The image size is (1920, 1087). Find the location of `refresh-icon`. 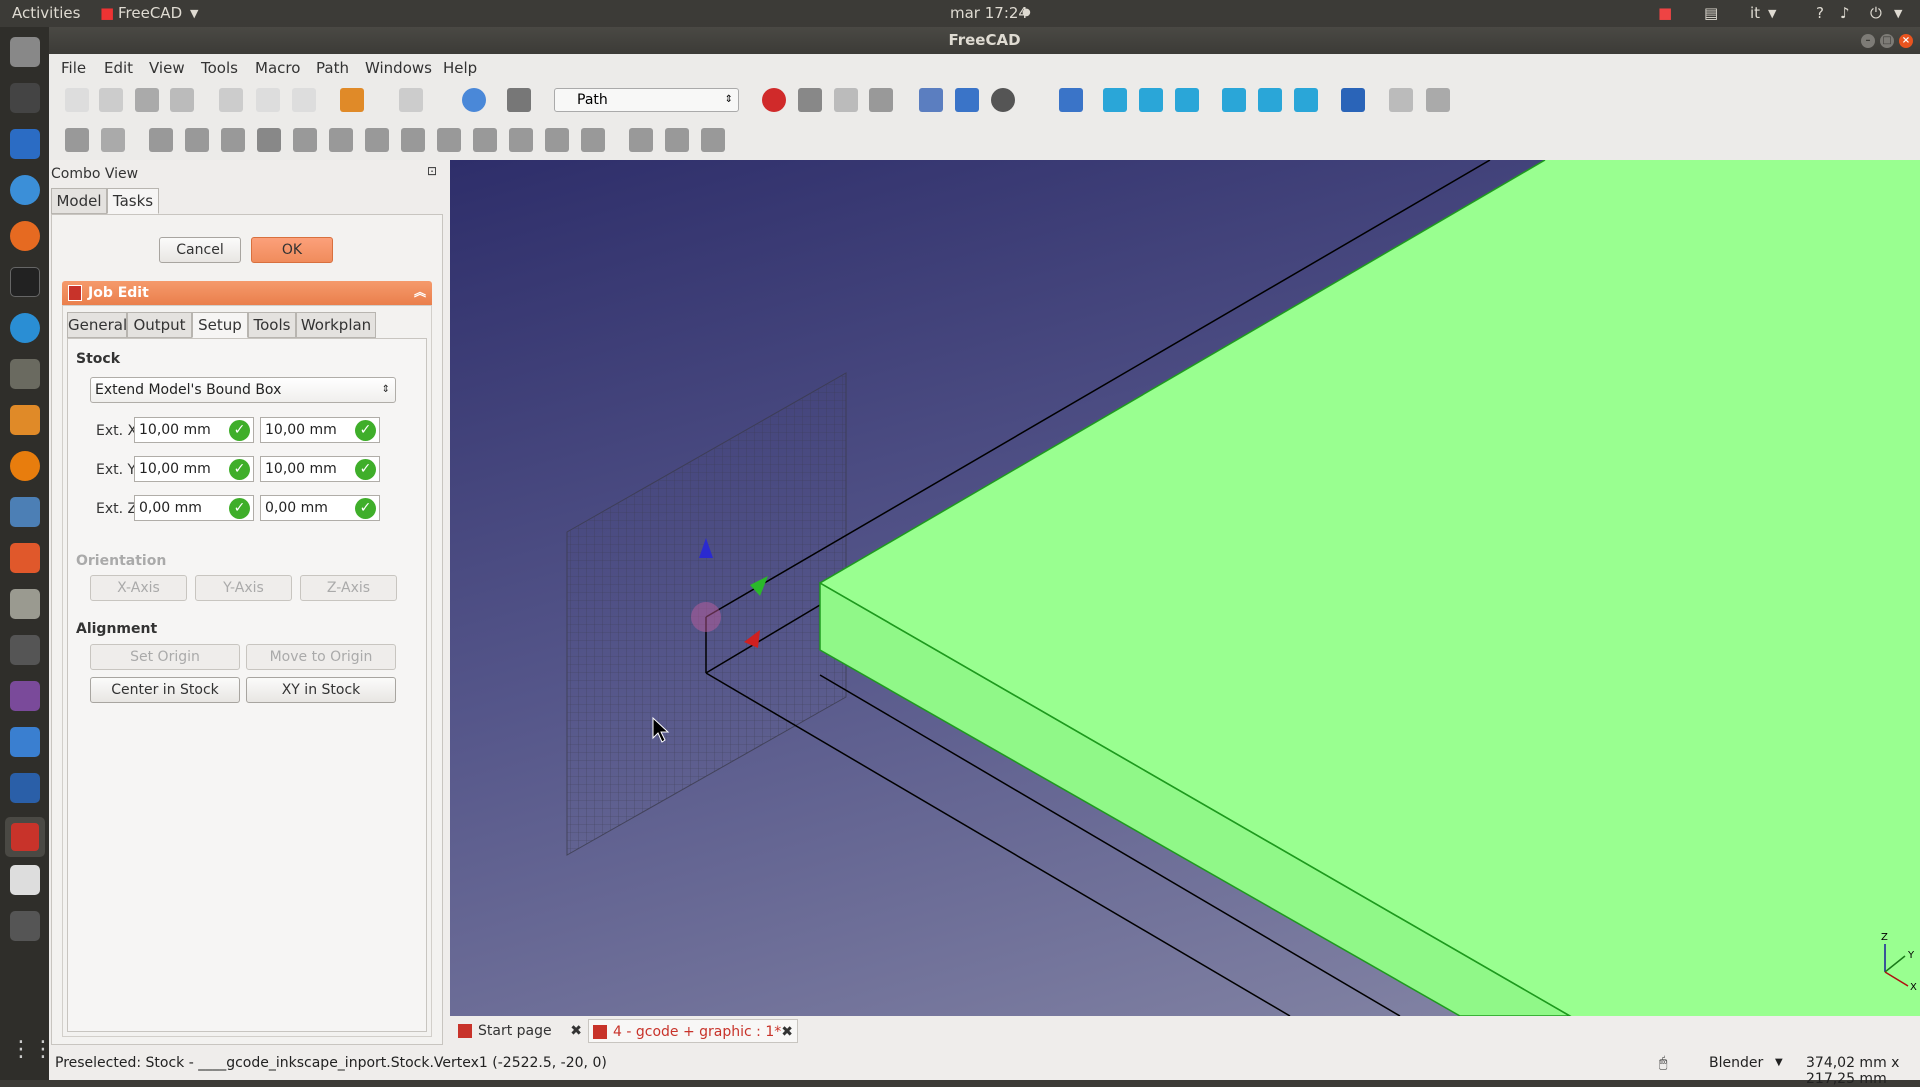

refresh-icon is located at coordinates (474, 100).